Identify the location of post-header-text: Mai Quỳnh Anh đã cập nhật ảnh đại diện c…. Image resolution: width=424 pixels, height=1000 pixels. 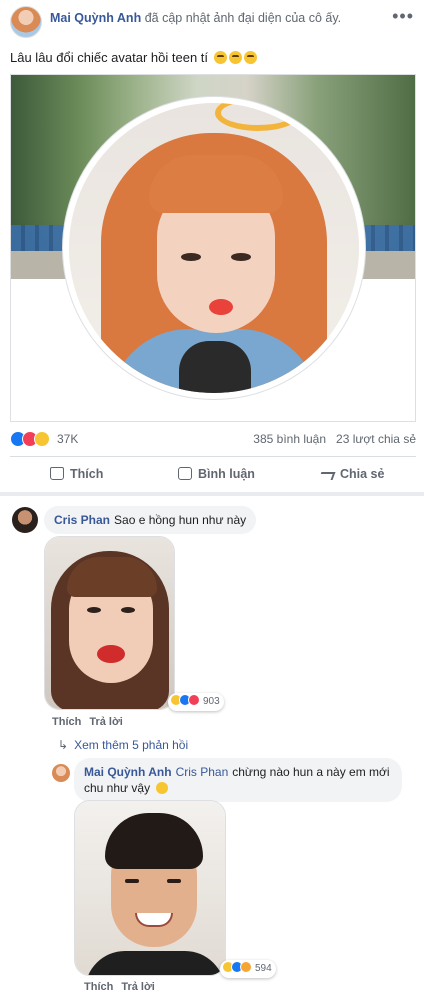
(220, 18).